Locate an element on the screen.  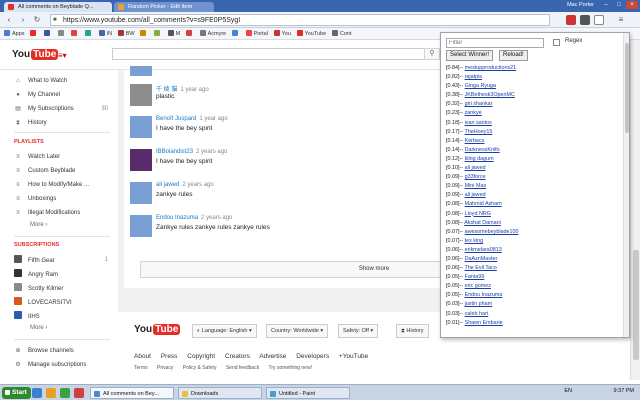
entry-name-link: giri shankar is located at coordinates (479, 104).